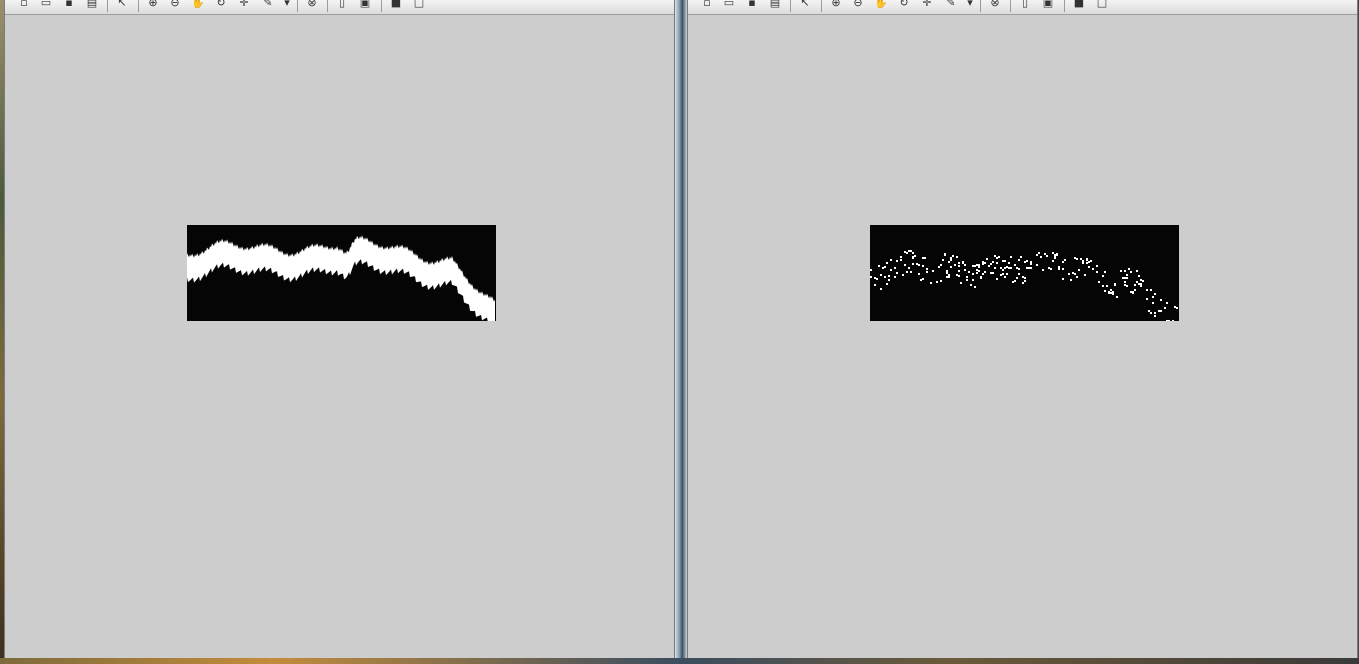 The width and height of the screenshot is (1359, 664). I want to click on left-image-axes, so click(341, 273).